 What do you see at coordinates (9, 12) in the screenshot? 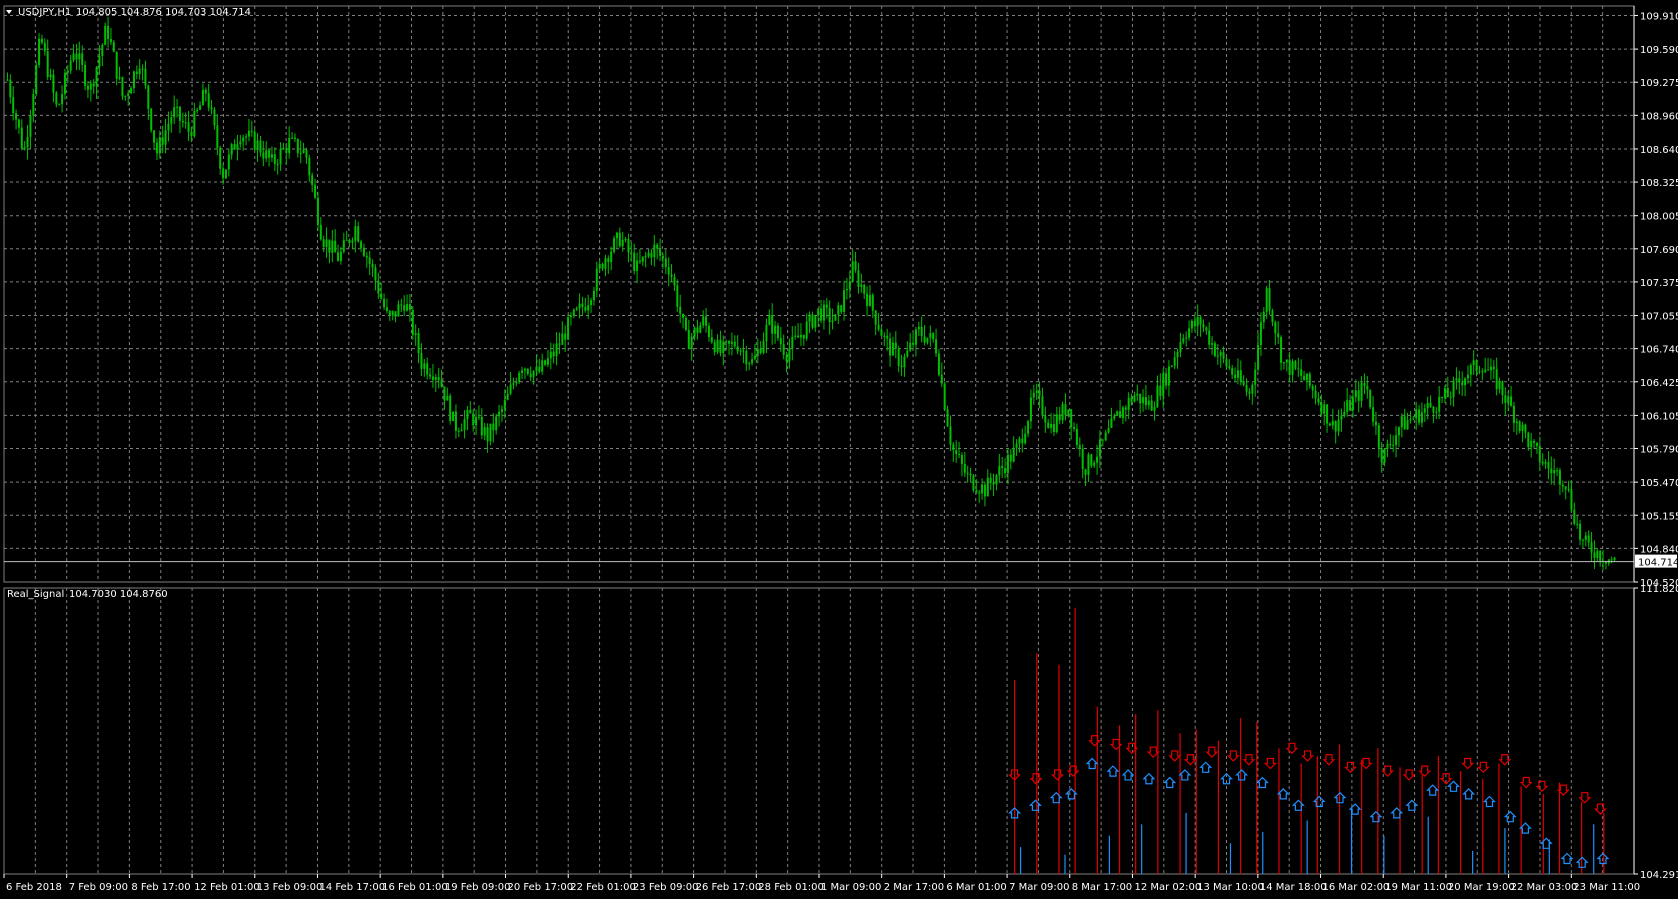
I see `collapse-triangle-icon` at bounding box center [9, 12].